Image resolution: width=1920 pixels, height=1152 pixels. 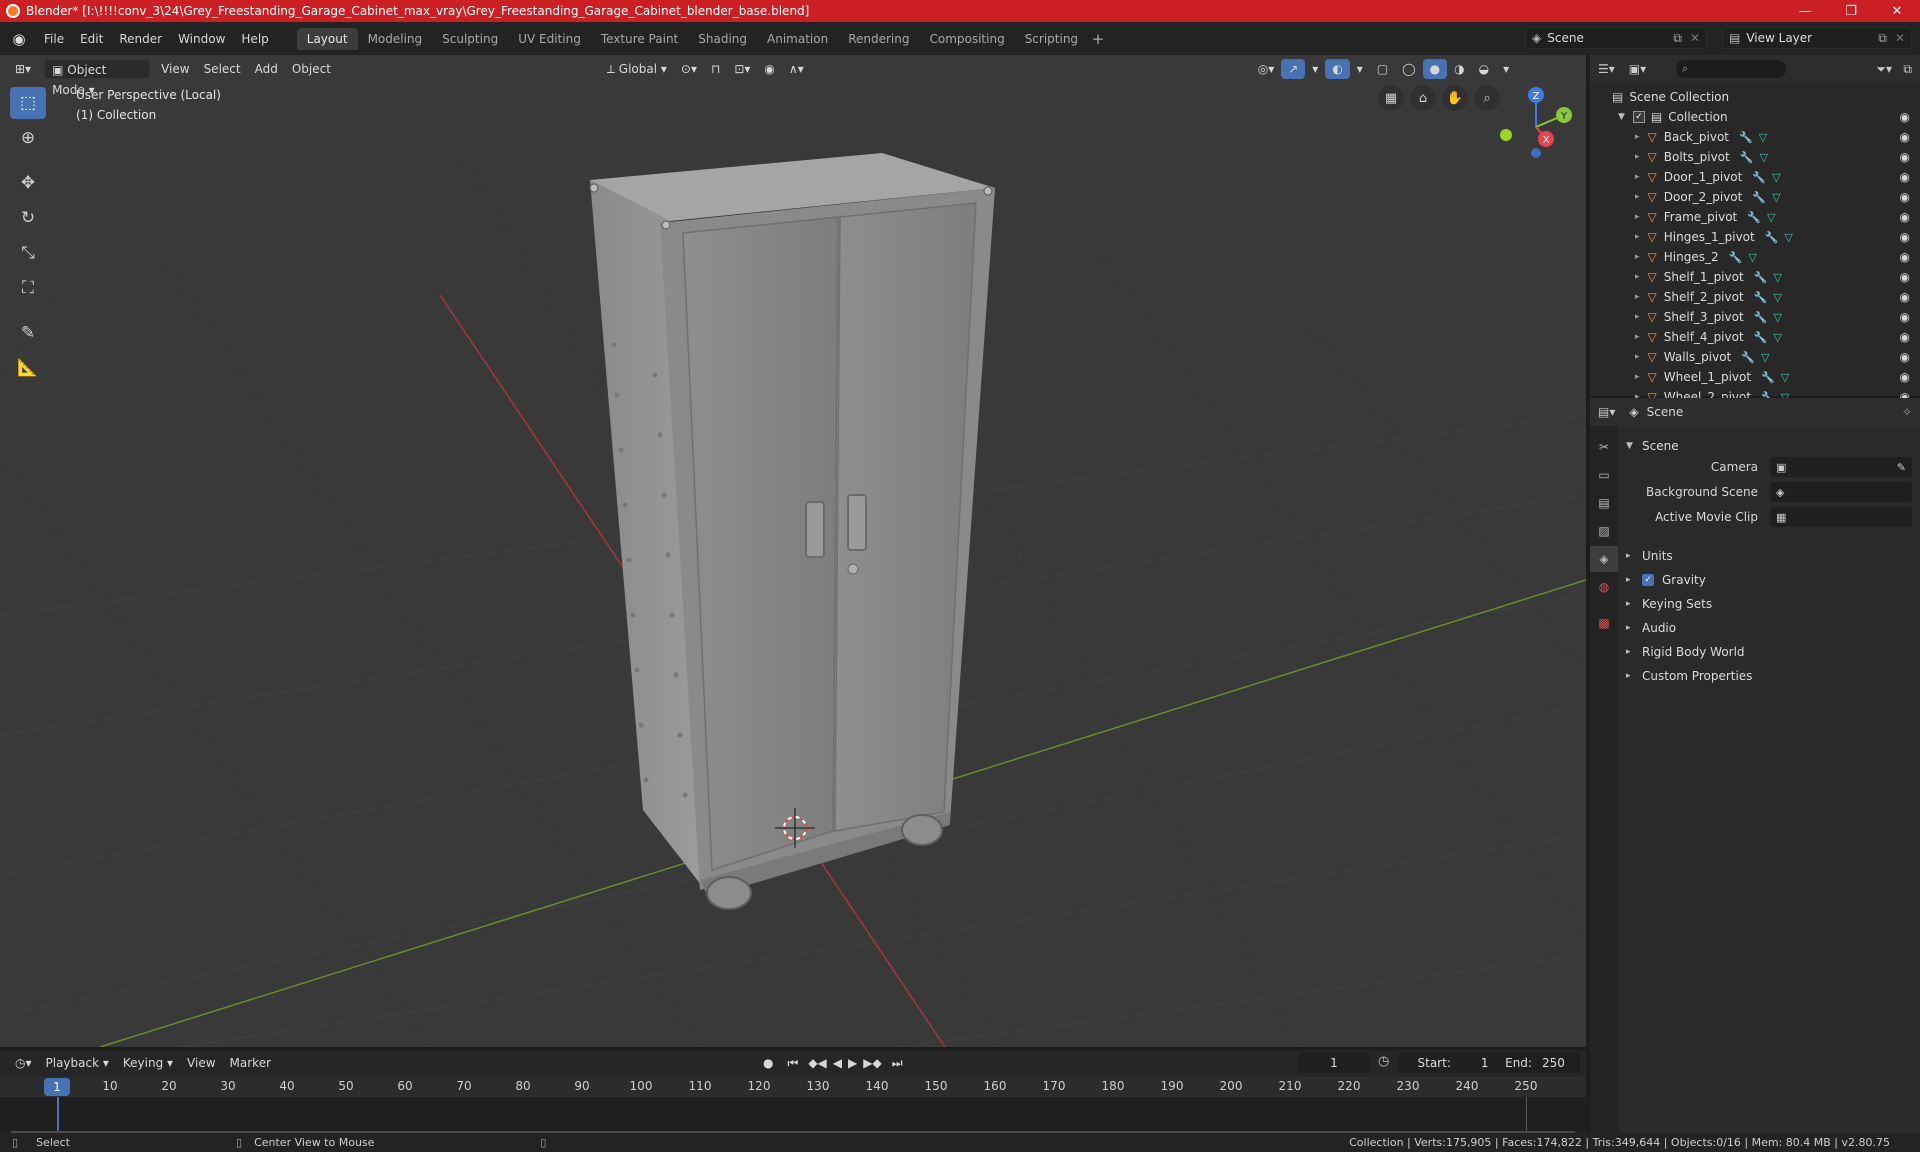 What do you see at coordinates (1755, 377) in the screenshot?
I see `outliner-item-wheel-1-pivot: ▸ ▽ Wheel_1_pivot 🔧 ▽ ◉` at bounding box center [1755, 377].